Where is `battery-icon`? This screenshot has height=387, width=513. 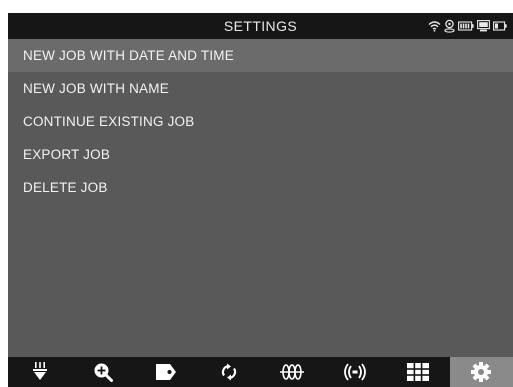 battery-icon is located at coordinates (466, 26).